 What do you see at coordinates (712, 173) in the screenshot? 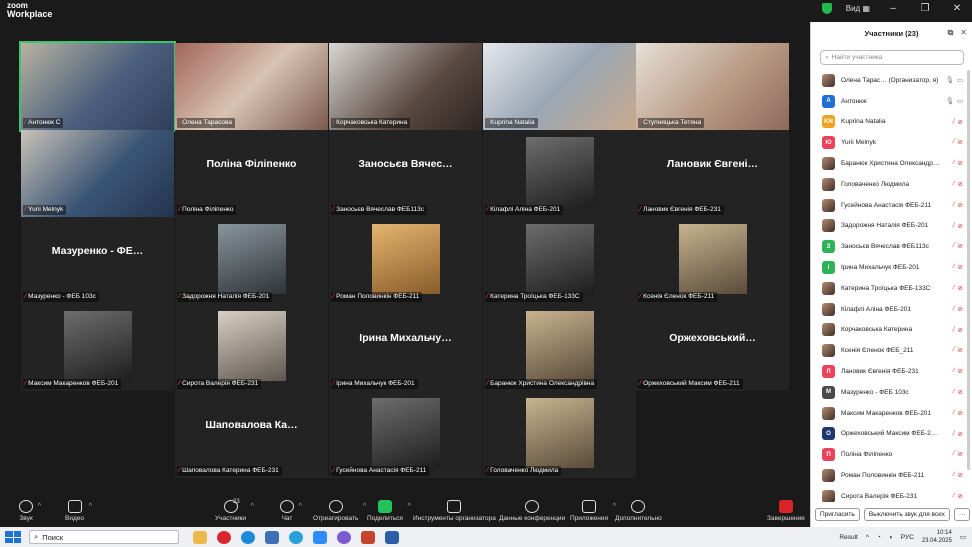
I see `participant-video-tile: Лановик Євгені… ⁄ Лановик Євгенія ФЕБ-231` at bounding box center [712, 173].